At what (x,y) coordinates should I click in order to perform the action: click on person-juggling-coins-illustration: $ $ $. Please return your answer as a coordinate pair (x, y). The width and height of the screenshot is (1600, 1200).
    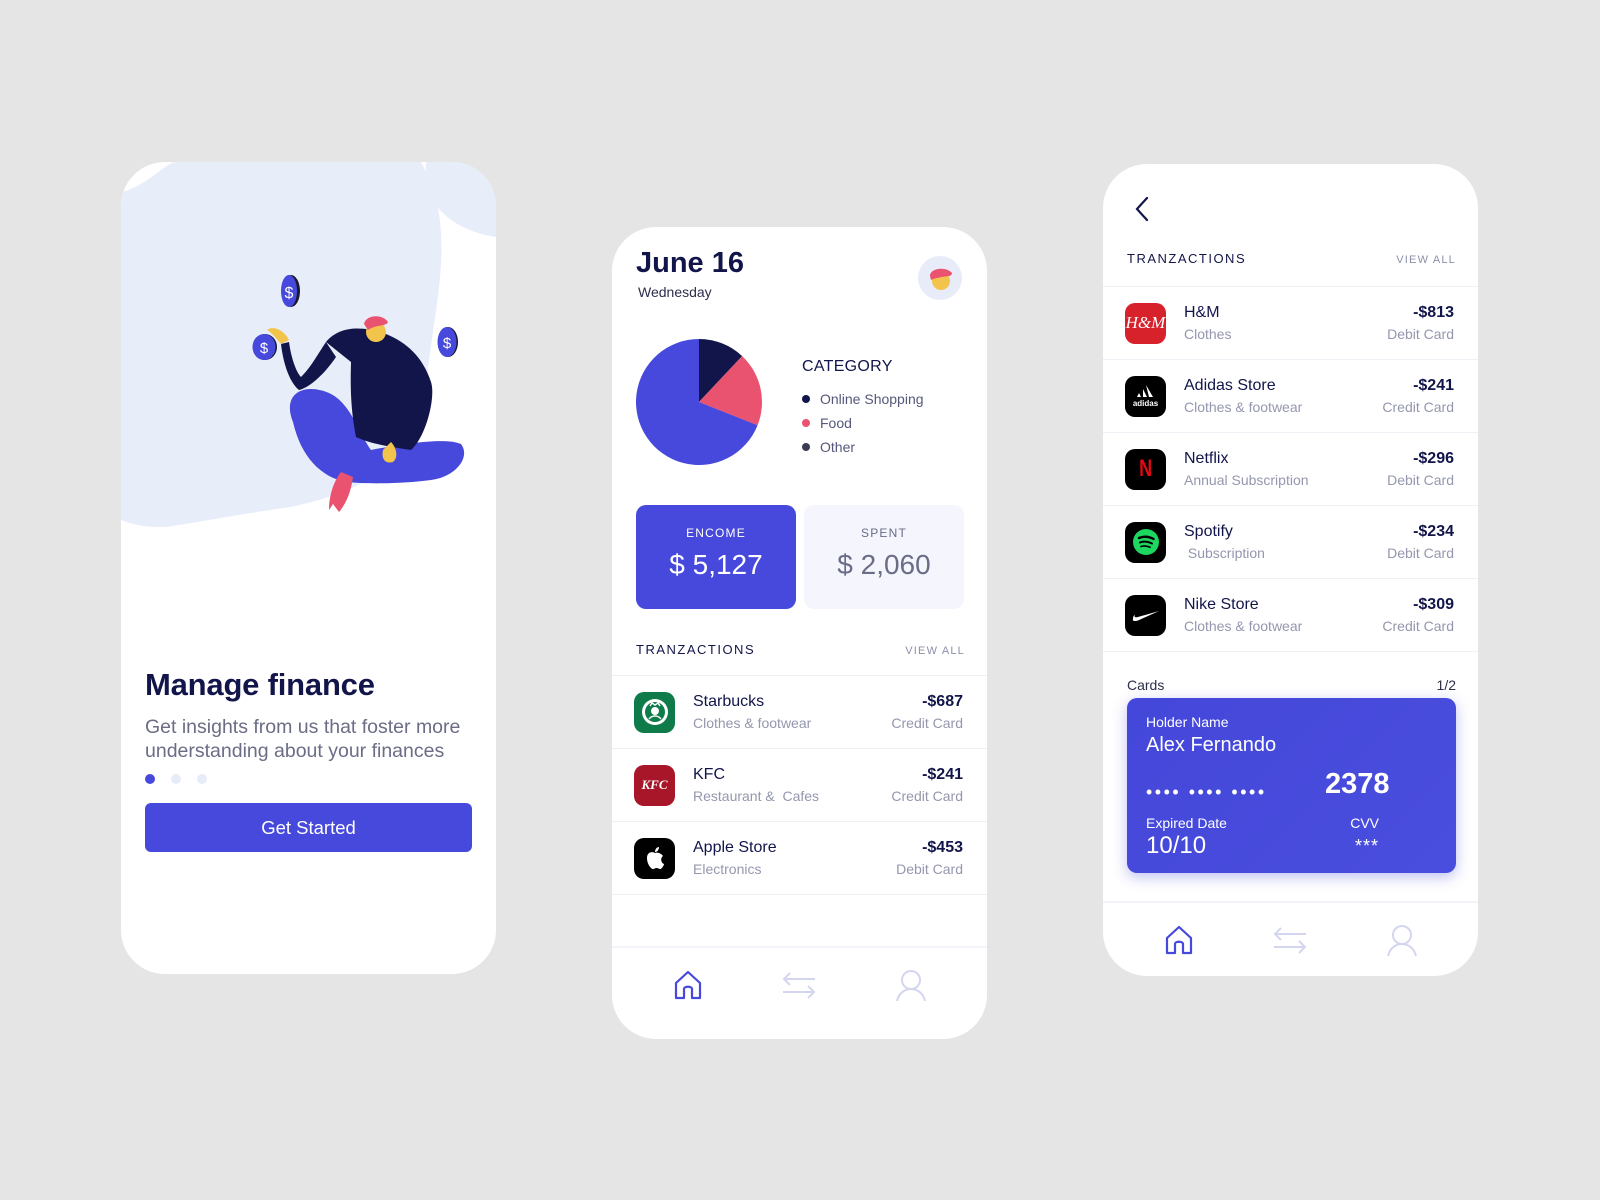
    Looking at the image, I should click on (358, 393).